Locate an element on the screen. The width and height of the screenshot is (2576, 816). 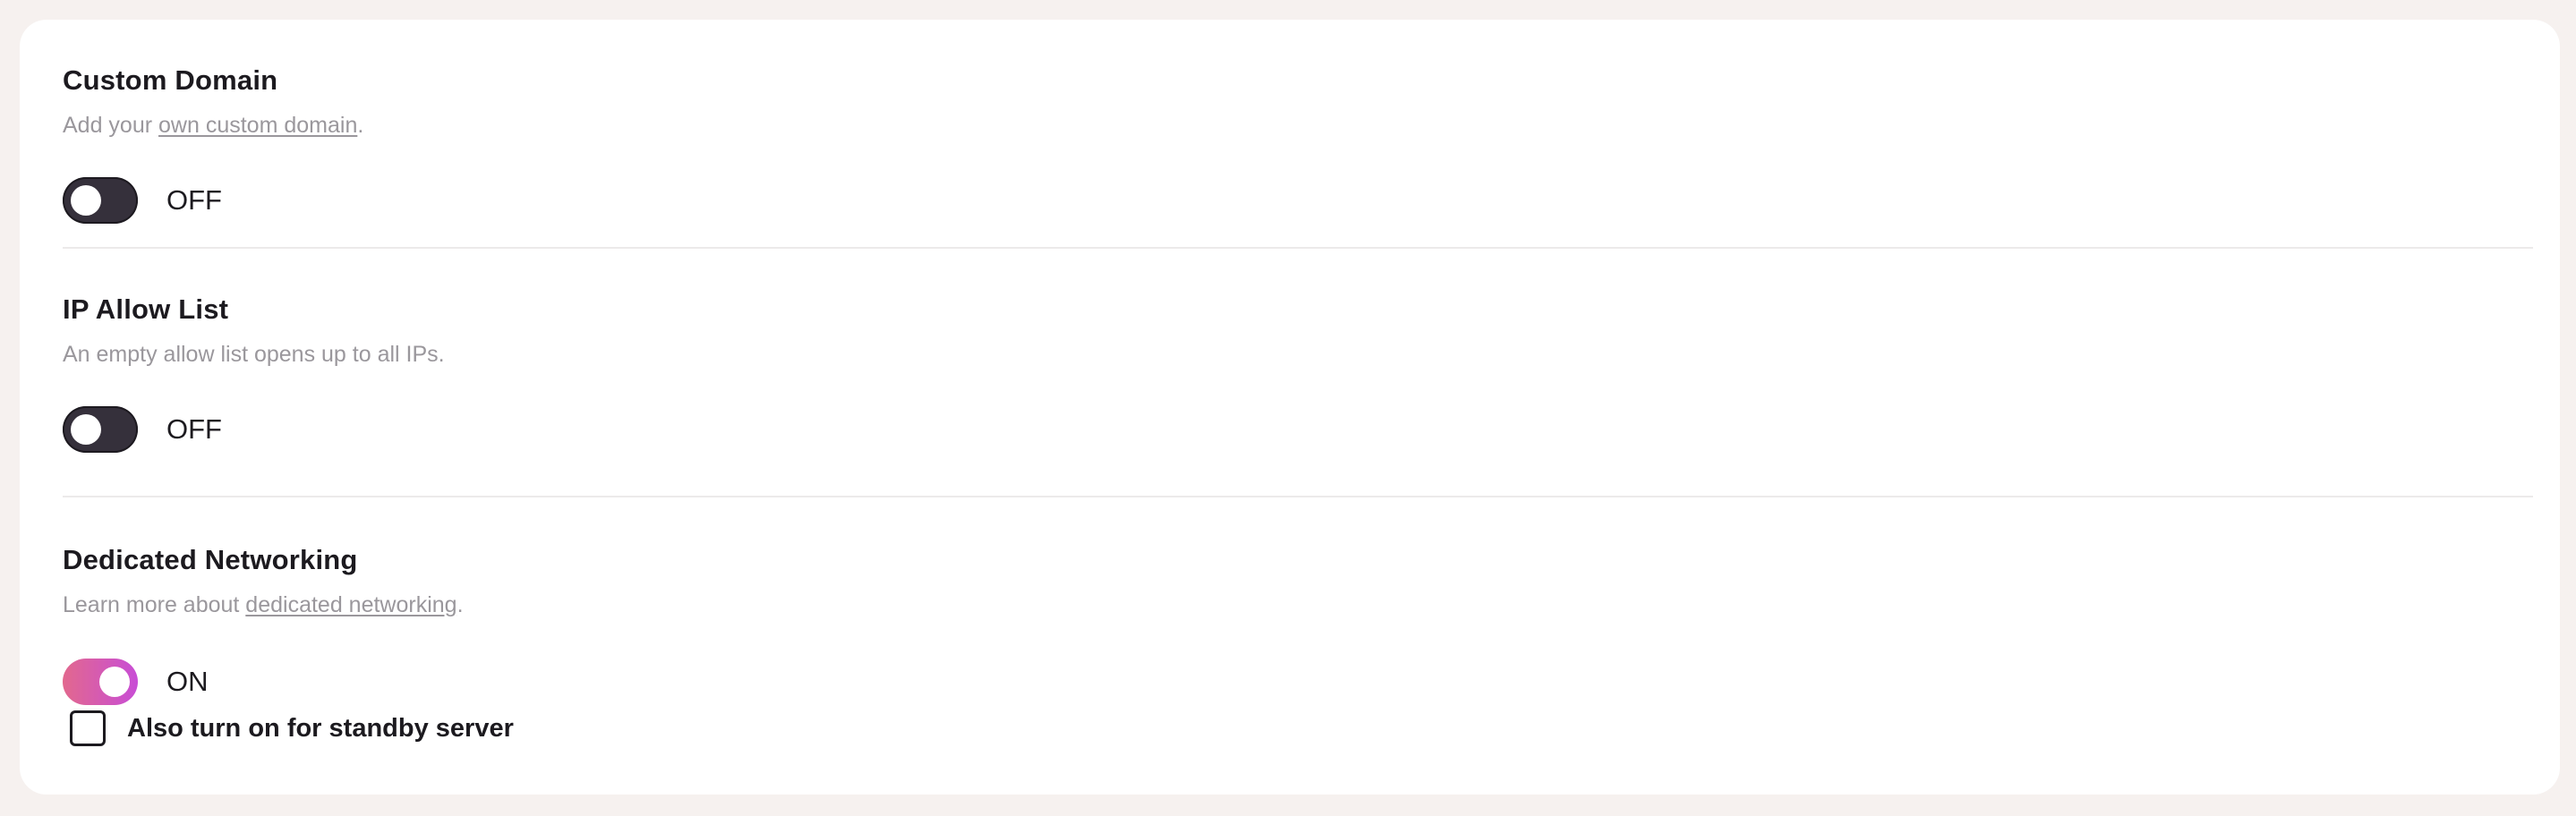
custom-domain-title: Custom Domain is located at coordinates (170, 80).